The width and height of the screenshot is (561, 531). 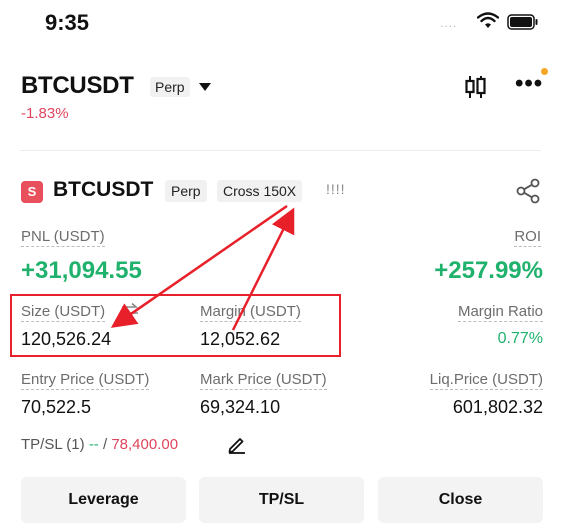 What do you see at coordinates (53, 444) in the screenshot?
I see `tpsl-prefix: TP/SL (1)` at bounding box center [53, 444].